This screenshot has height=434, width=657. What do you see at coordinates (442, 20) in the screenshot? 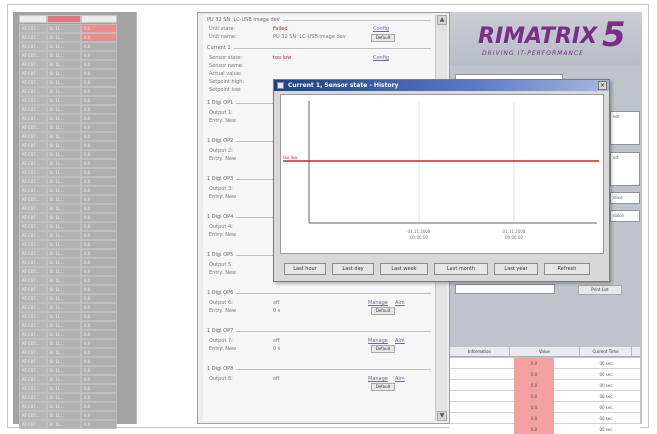
I see `scroll-up-arrow-icon: ▲` at bounding box center [442, 20].